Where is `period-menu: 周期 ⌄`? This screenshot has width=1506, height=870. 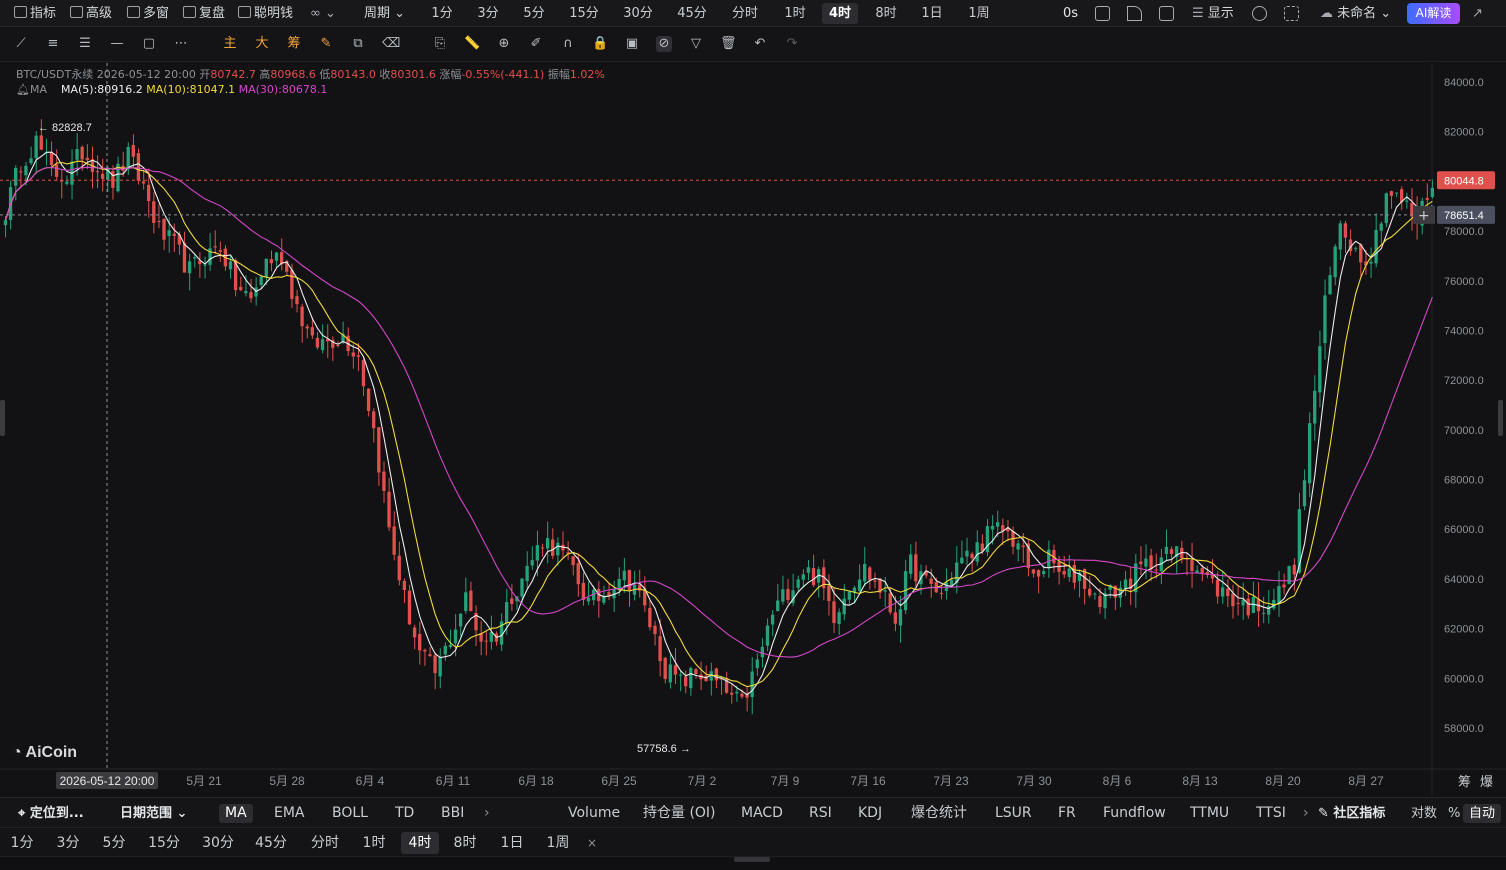
period-menu: 周期 ⌄ is located at coordinates (384, 13).